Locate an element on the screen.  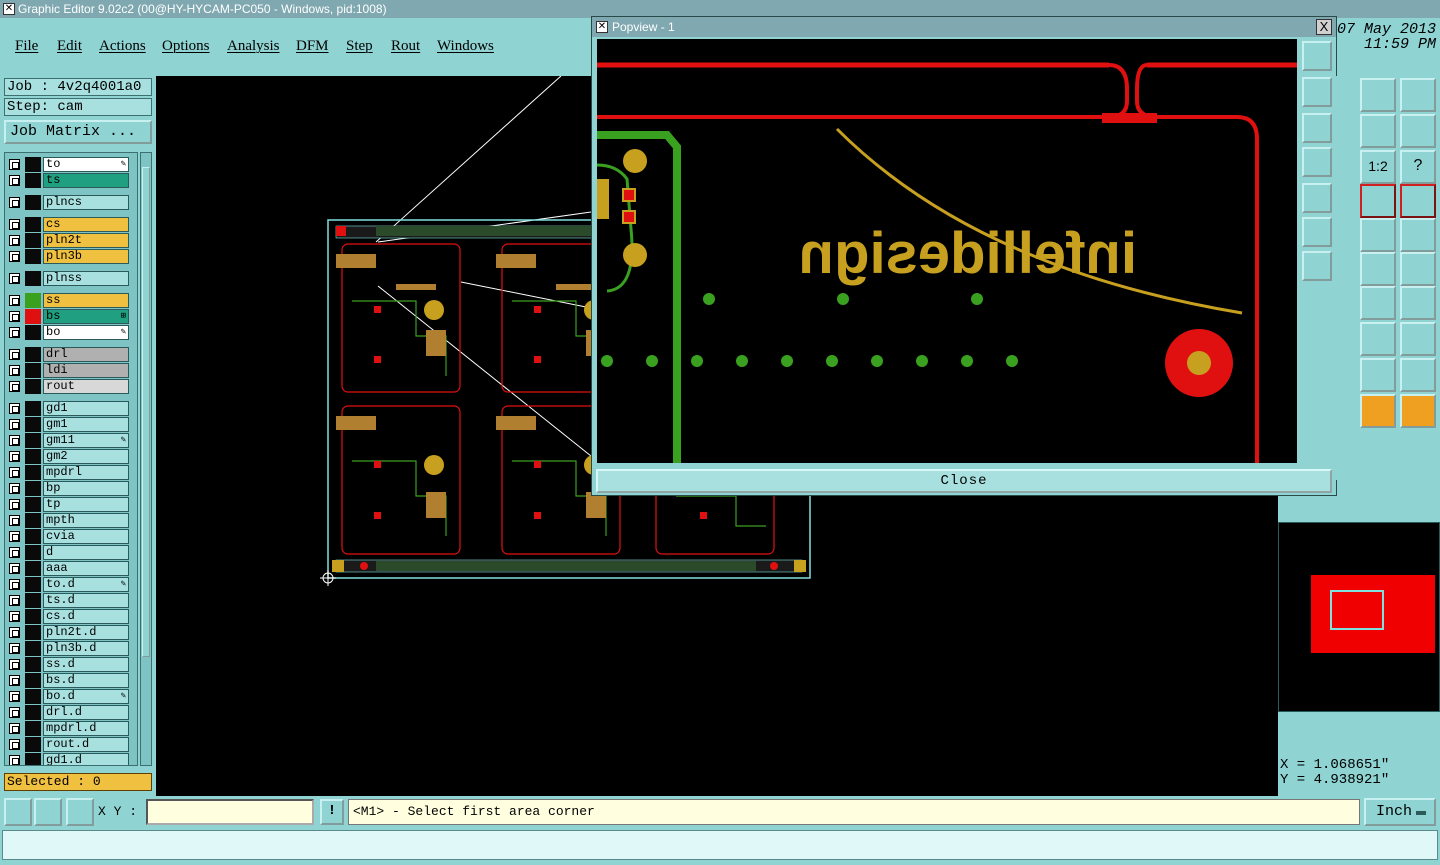
ruler-icon is located at coordinates (1378, 235).